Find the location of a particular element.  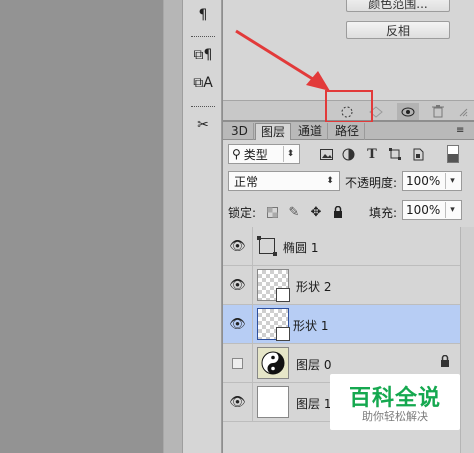

fill-input: 100% ▾ is located at coordinates (432, 210).